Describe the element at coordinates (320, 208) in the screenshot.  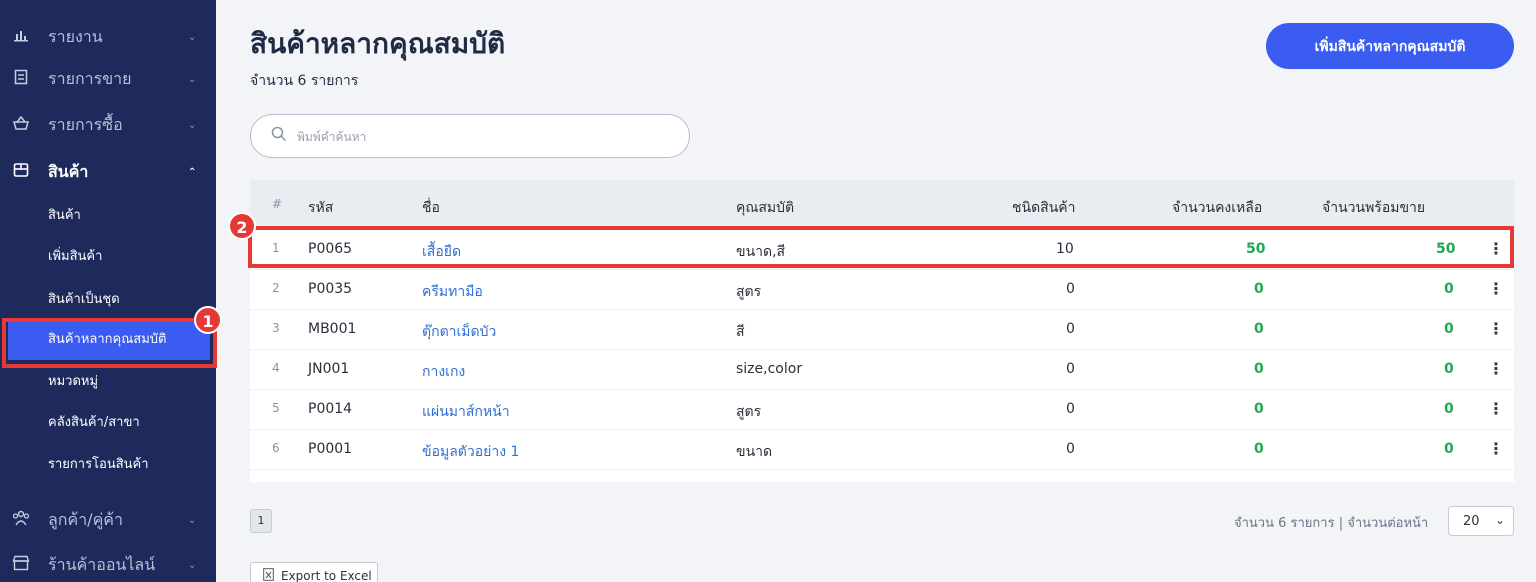
I see `col-header-code: รหัส` at that location.